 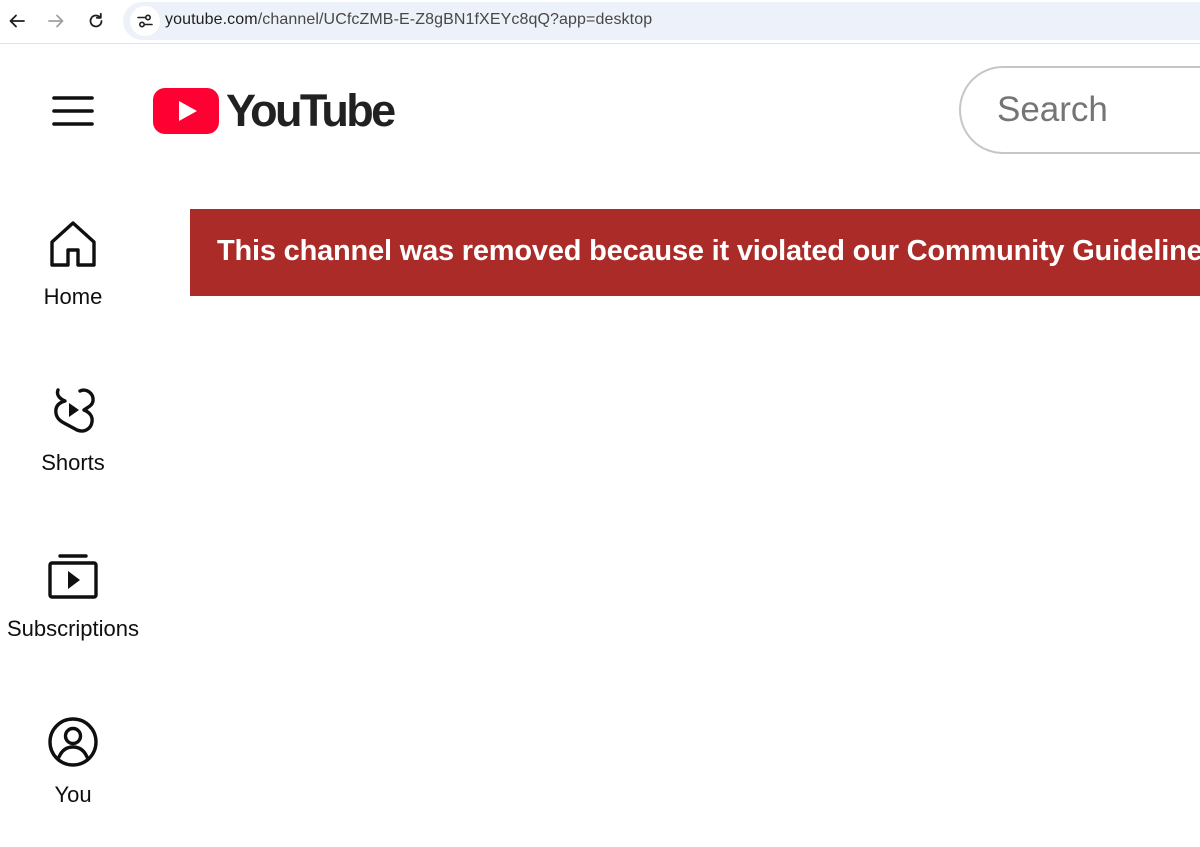 I want to click on sidebar-item-label: Subscriptions, so click(x=73, y=628).